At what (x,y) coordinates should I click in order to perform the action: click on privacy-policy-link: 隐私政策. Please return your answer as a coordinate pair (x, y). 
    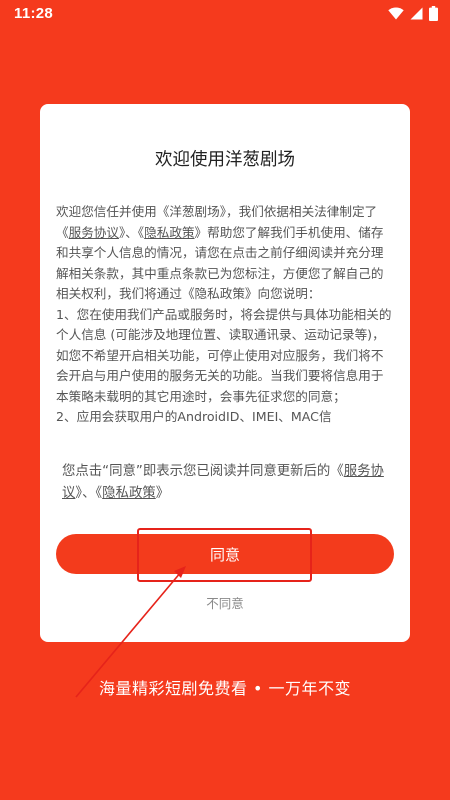
    Looking at the image, I should click on (169, 232).